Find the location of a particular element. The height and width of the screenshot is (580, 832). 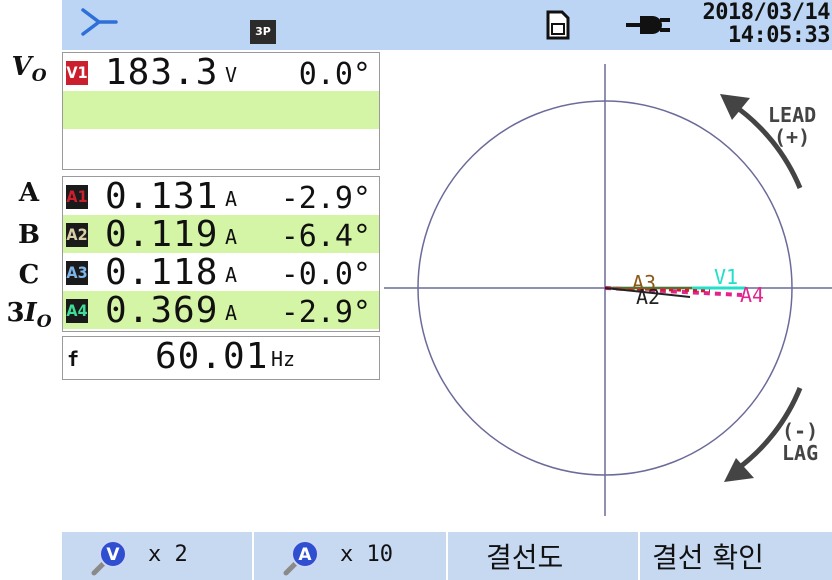

current-zoom-icon: A is located at coordinates (301, 558).